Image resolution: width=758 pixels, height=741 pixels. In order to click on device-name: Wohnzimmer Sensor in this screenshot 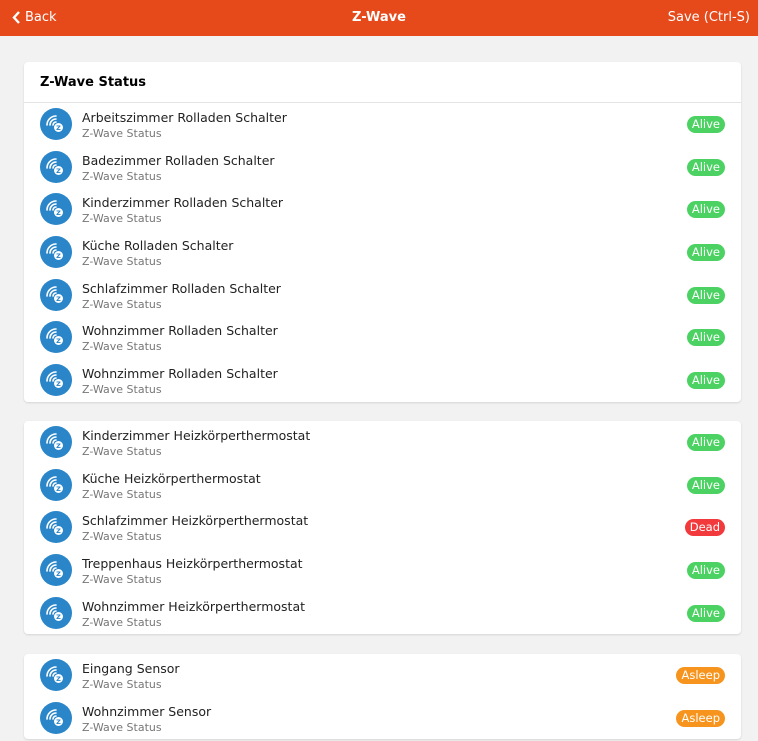, I will do `click(147, 711)`.